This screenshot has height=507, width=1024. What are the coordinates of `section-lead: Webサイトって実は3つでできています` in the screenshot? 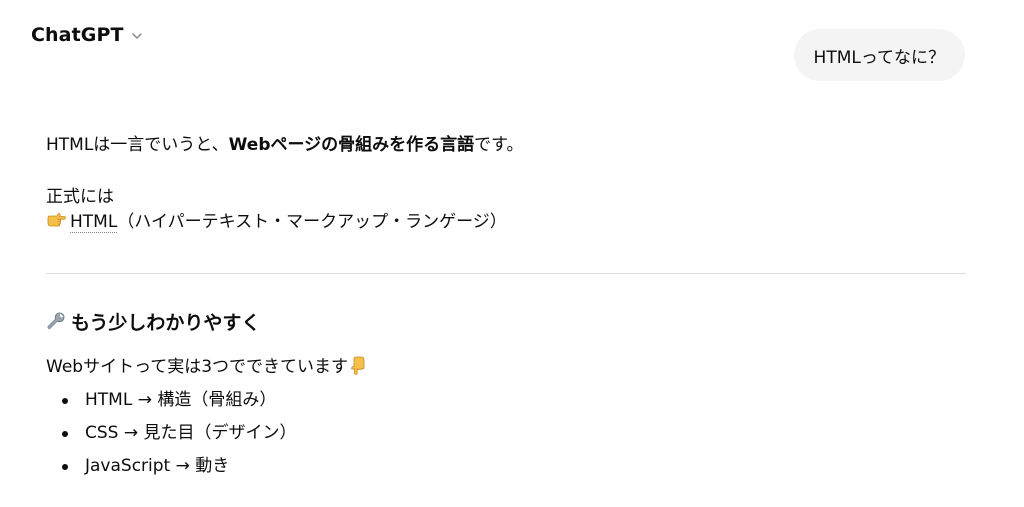 It's located at (506, 367).